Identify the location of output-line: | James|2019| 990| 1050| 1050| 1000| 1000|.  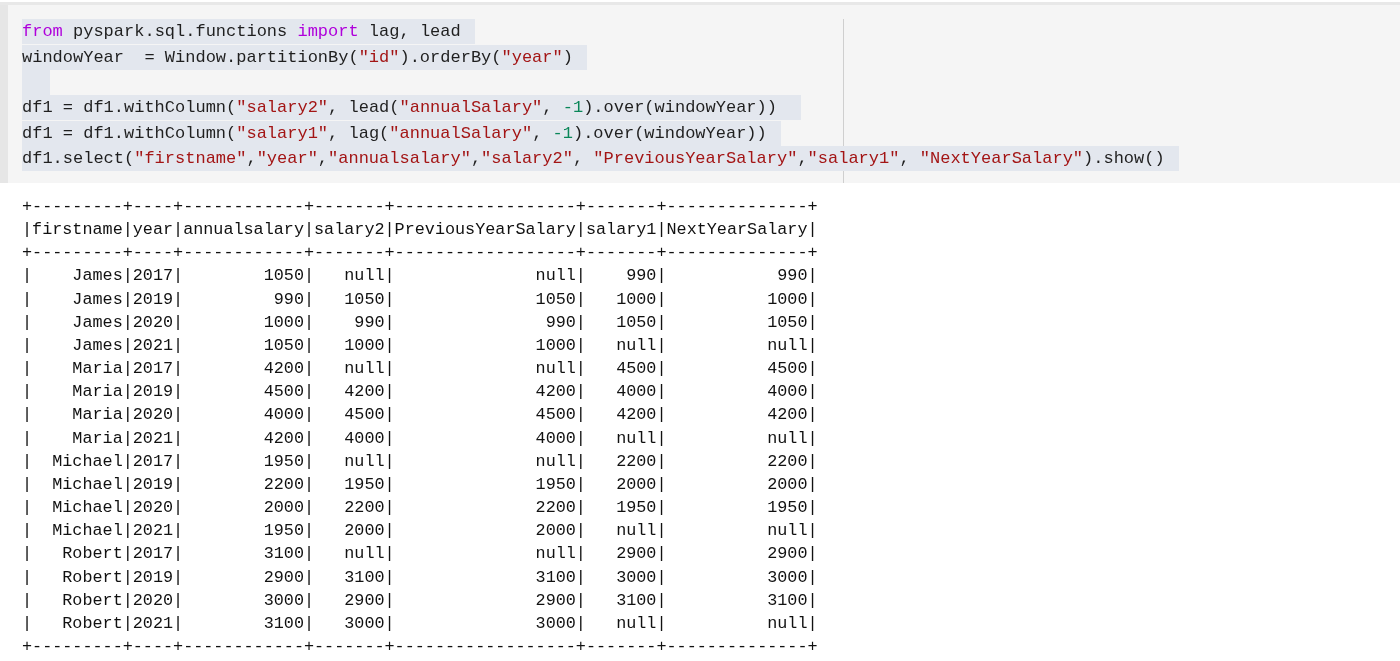
(420, 299).